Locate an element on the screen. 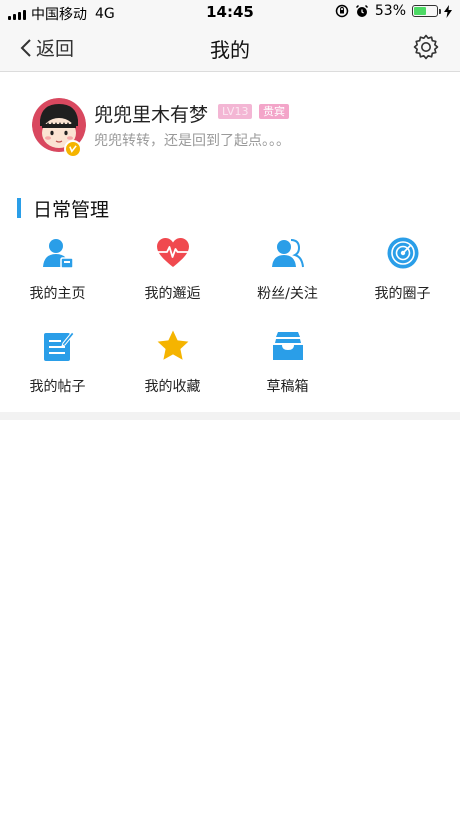  grid-item-my-posts: 我的帖子 is located at coordinates (57, 362).